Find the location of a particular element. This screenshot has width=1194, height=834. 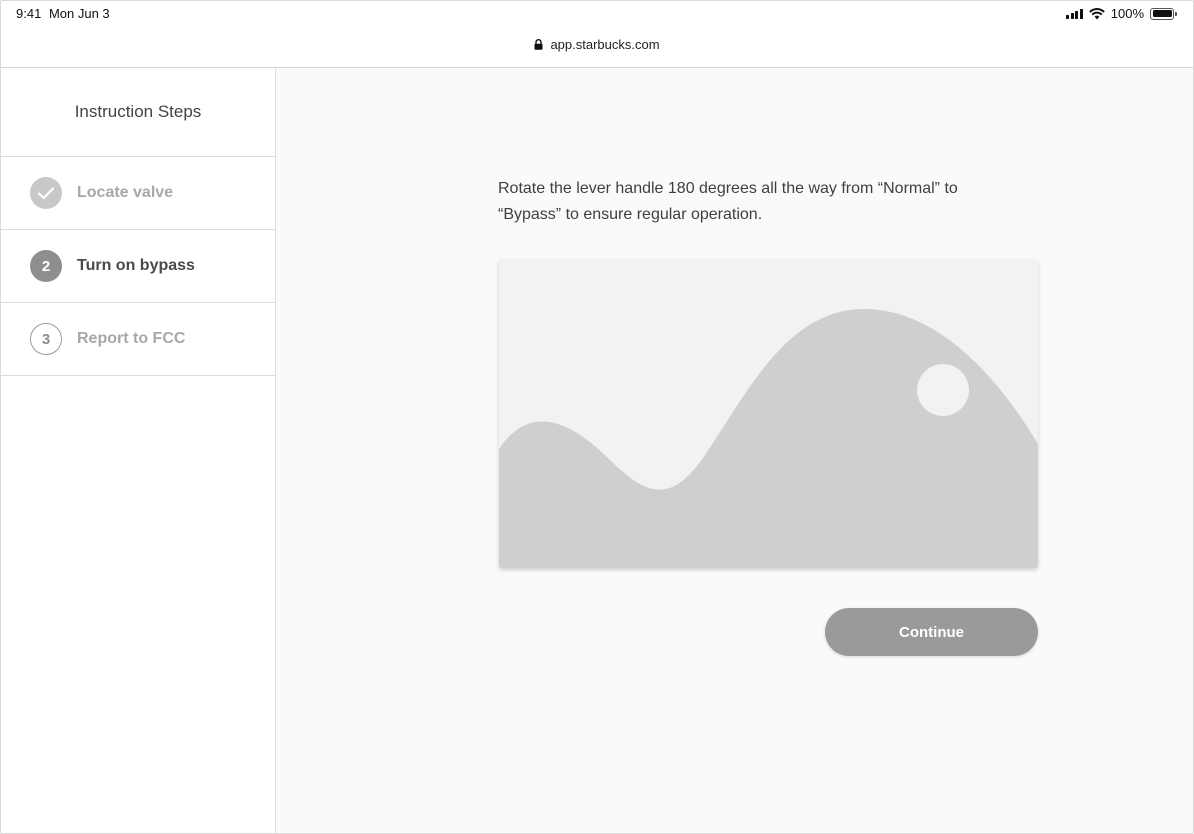

step-2-label: Turn on bypass is located at coordinates (136, 265).